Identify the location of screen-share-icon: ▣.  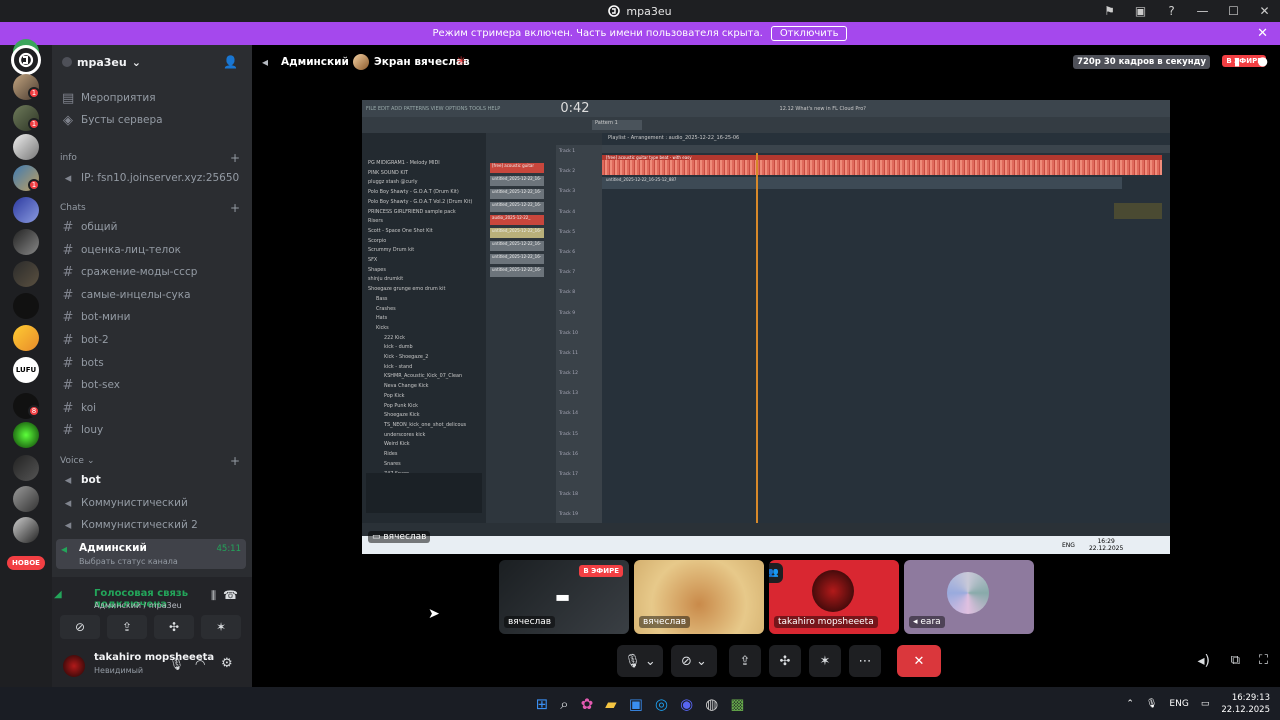
(1140, 11).